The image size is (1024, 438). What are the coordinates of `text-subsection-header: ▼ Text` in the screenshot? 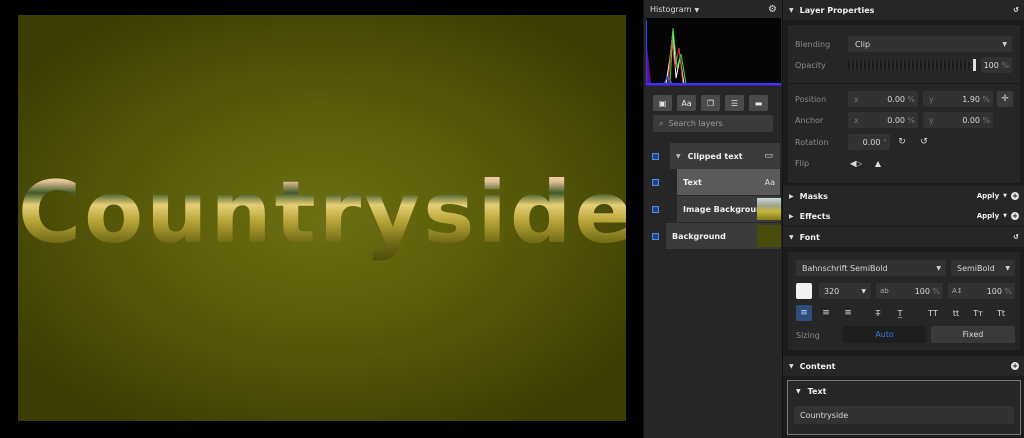 It's located at (811, 391).